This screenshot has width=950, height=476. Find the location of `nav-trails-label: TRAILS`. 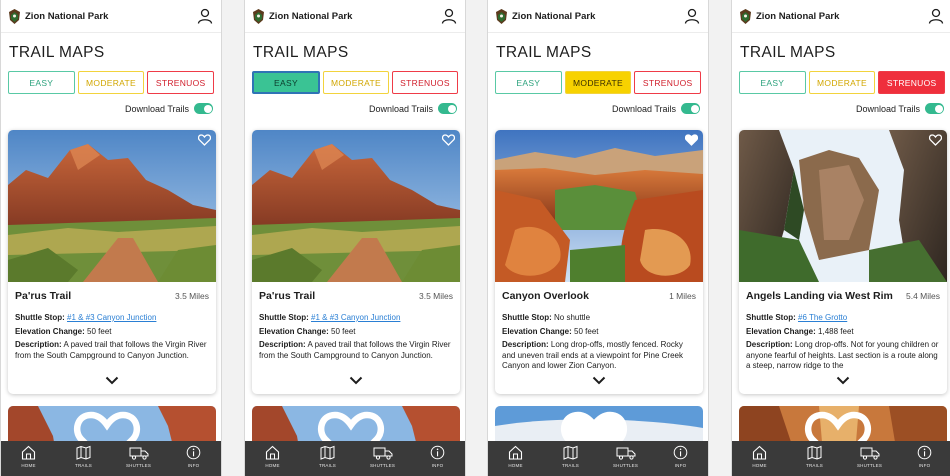

nav-trails-label: TRAILS is located at coordinates (327, 465).